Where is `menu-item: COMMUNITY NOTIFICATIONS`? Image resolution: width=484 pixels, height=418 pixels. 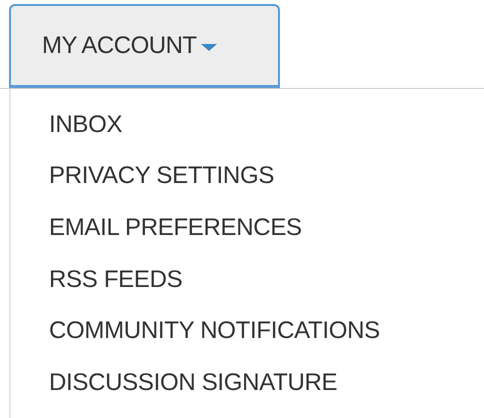 menu-item: COMMUNITY NOTIFICATIONS is located at coordinates (214, 331).